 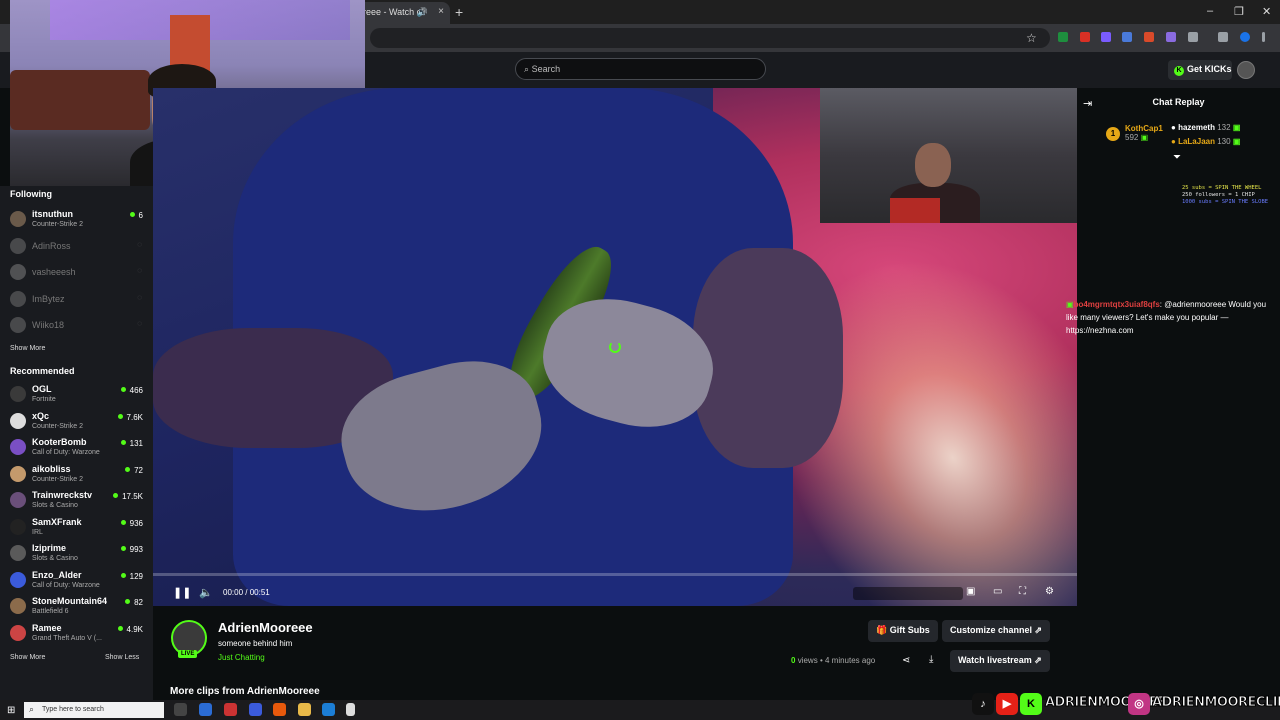 What do you see at coordinates (139, 244) in the screenshot?
I see `offline-icon: ◌` at bounding box center [139, 244].